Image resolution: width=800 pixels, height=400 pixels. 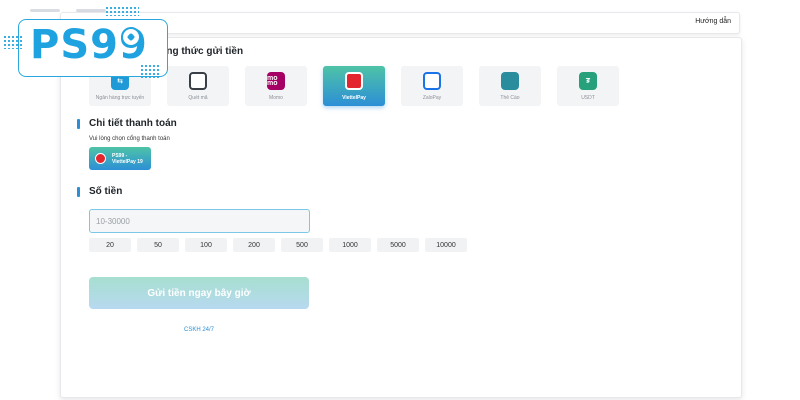 I want to click on qr-scan-icon, so click(x=198, y=81).